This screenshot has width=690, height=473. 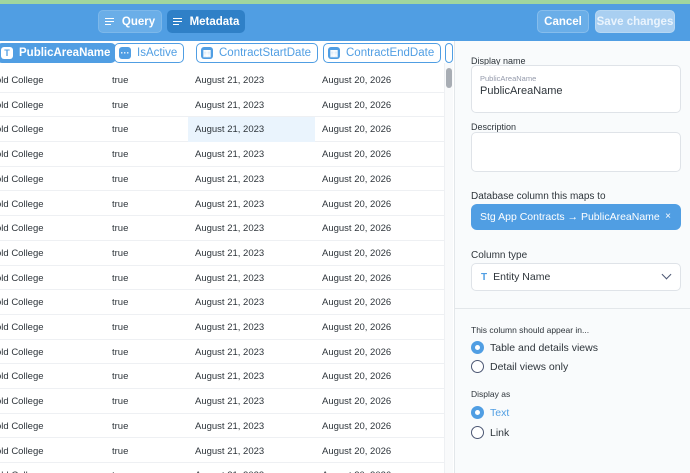 I want to click on calendar-icon: ▦, so click(x=334, y=53).